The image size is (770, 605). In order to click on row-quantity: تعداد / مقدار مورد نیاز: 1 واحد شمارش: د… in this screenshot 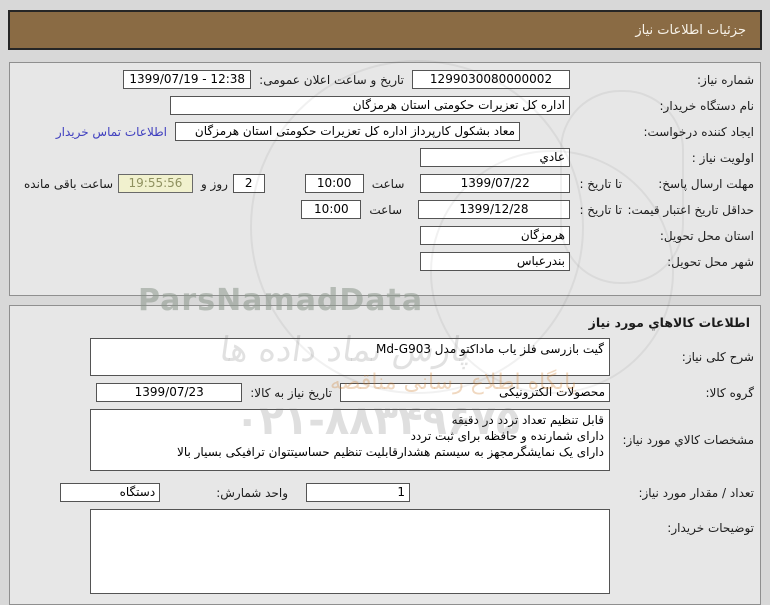, I will do `click(385, 492)`.